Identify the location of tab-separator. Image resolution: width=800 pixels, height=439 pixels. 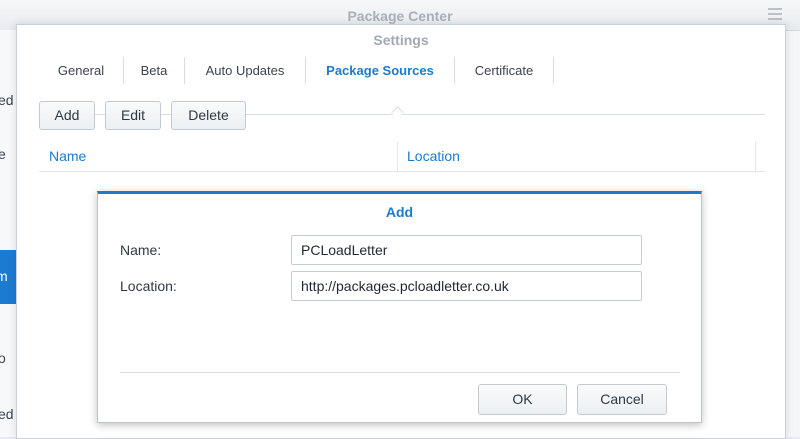
(553, 70).